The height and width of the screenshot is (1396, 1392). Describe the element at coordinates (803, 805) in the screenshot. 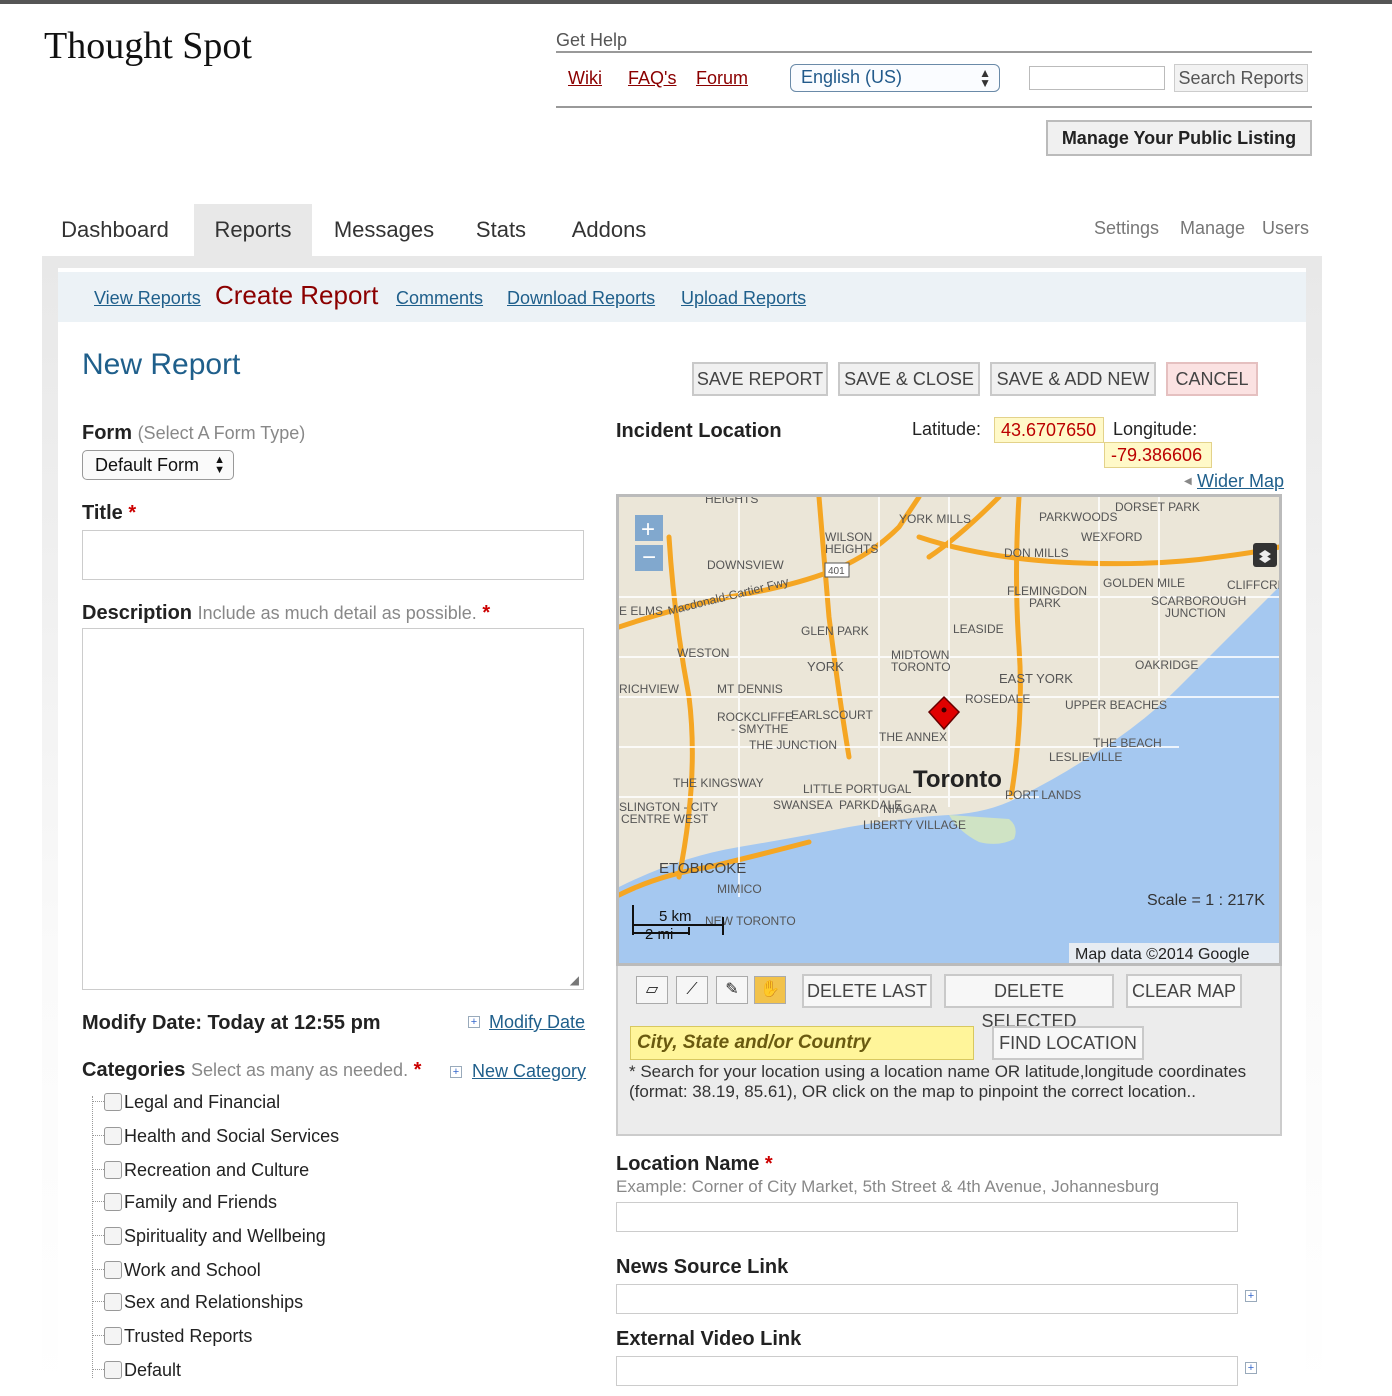

I see `svg-text: SWANSEA` at that location.